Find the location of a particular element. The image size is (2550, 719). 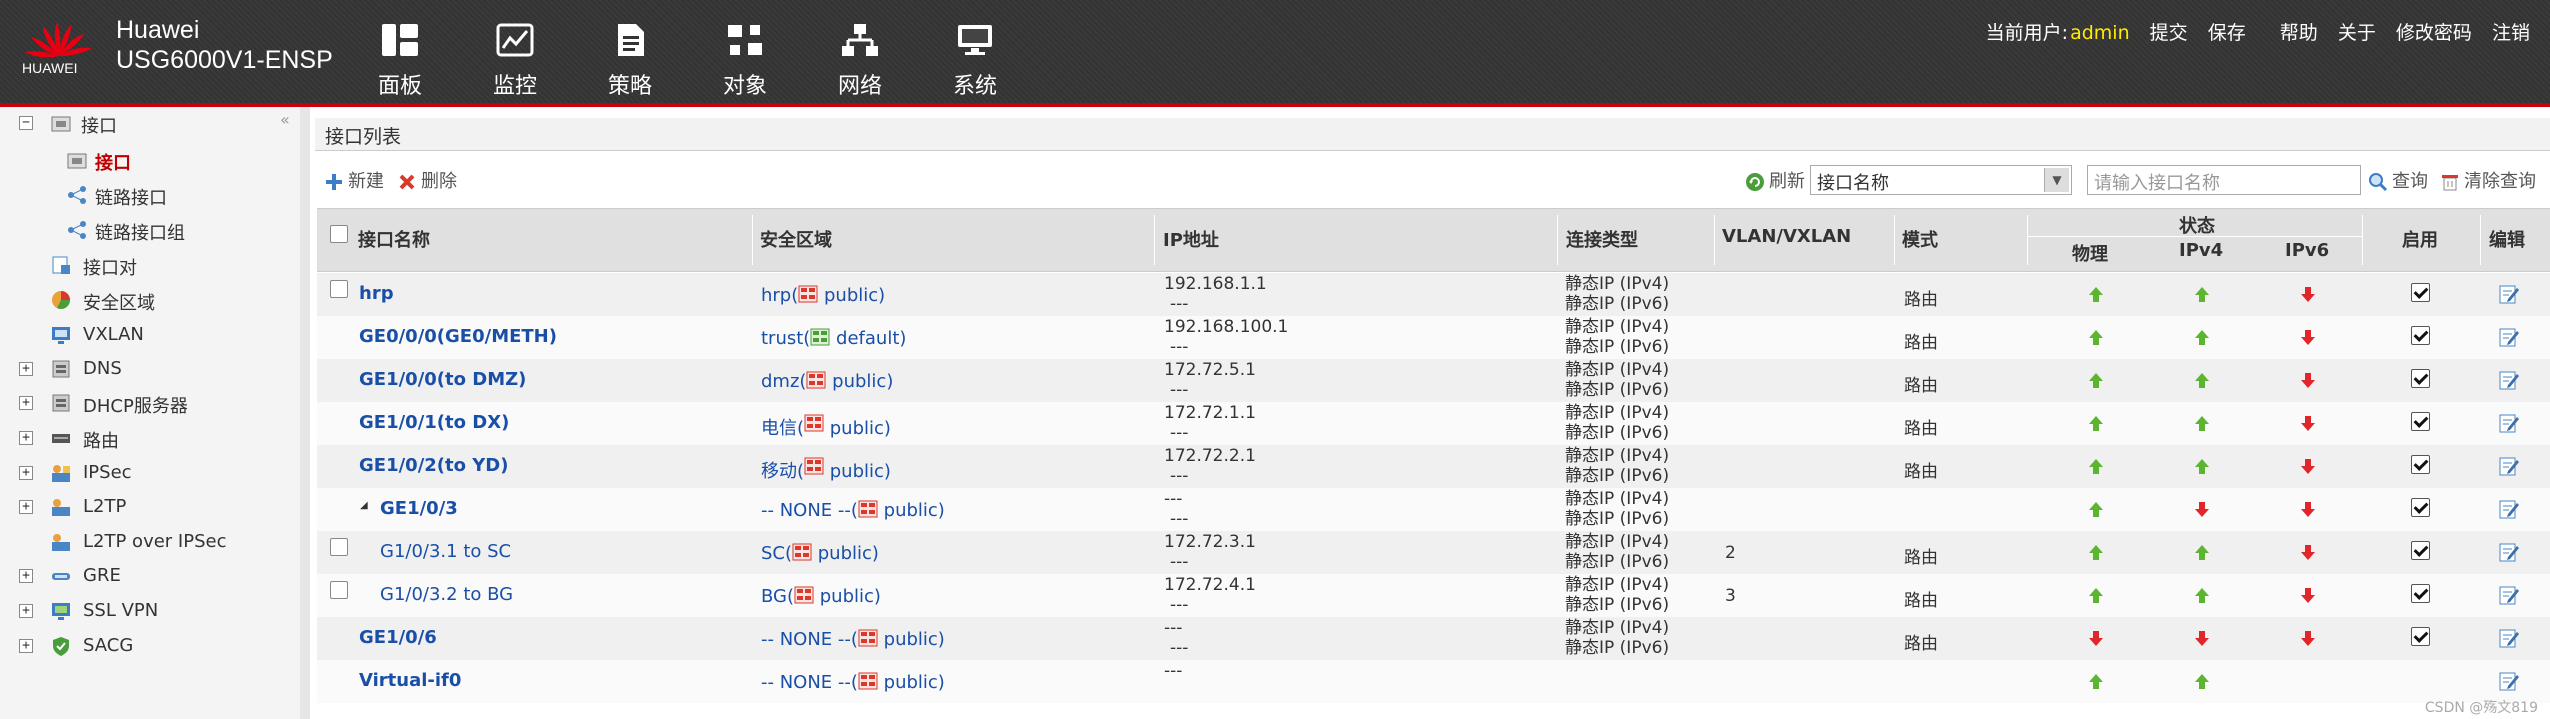

filter-field-select: 接口名称 ▼ is located at coordinates (1941, 180).